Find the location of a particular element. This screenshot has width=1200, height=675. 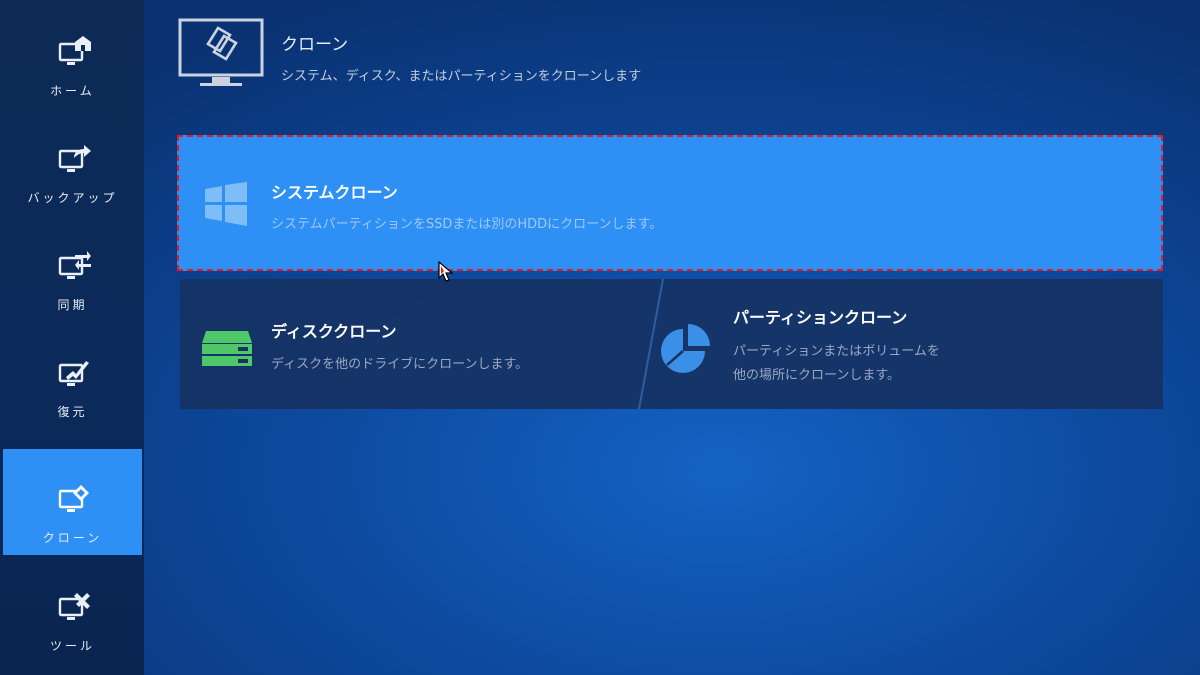

disk-clone-title: ディスククローン is located at coordinates (334, 331).